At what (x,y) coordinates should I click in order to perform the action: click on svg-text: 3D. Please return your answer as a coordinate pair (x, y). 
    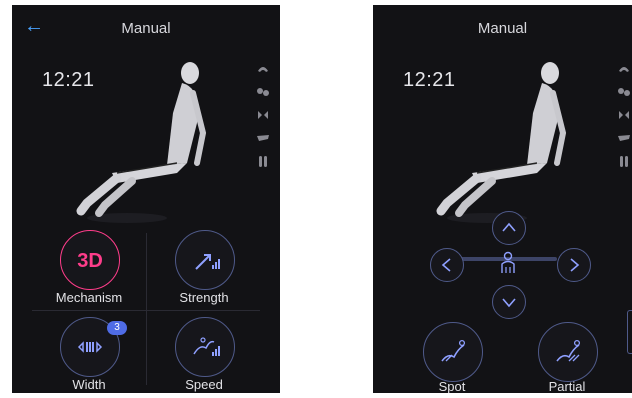
    Looking at the image, I should click on (90, 261).